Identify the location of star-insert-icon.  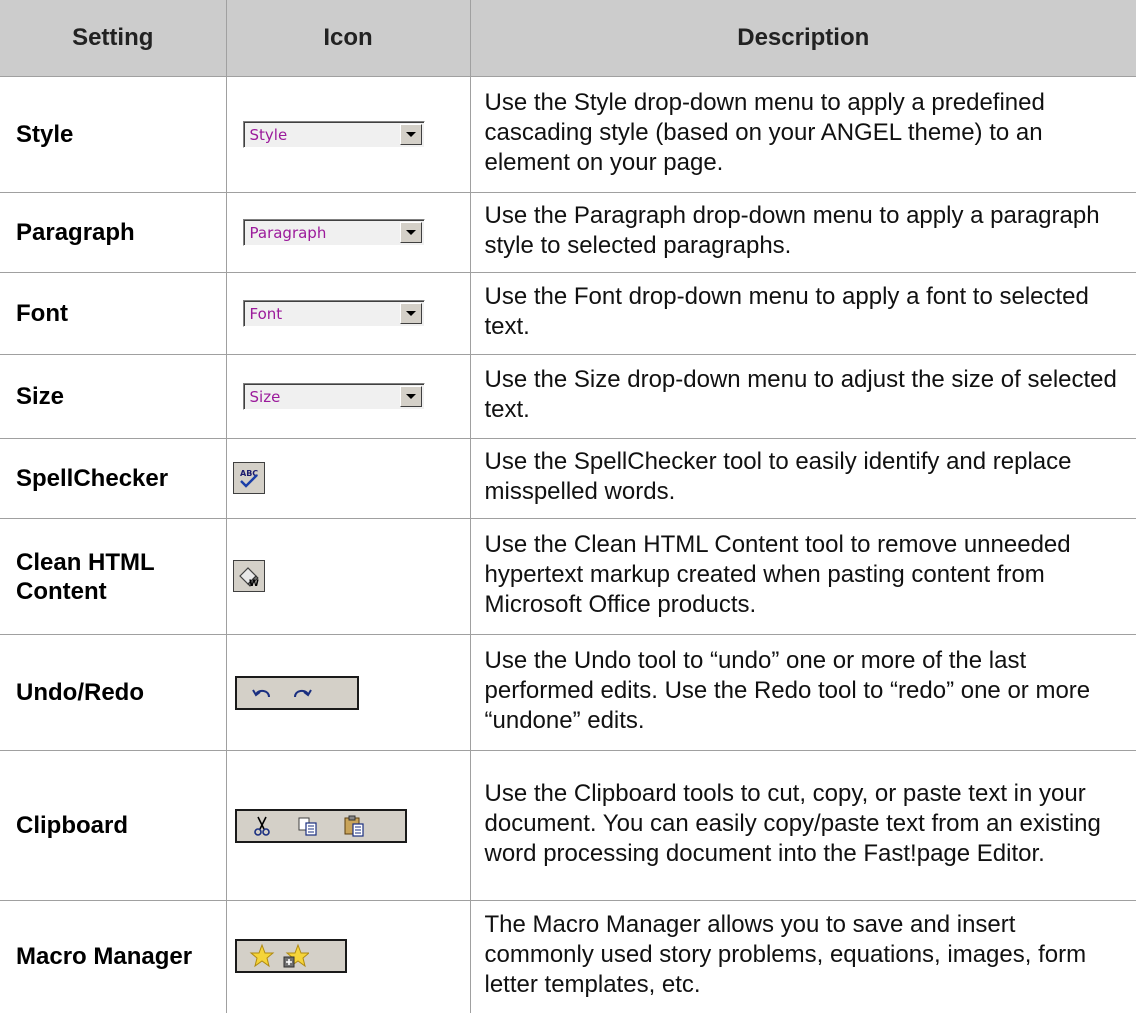
(296, 956).